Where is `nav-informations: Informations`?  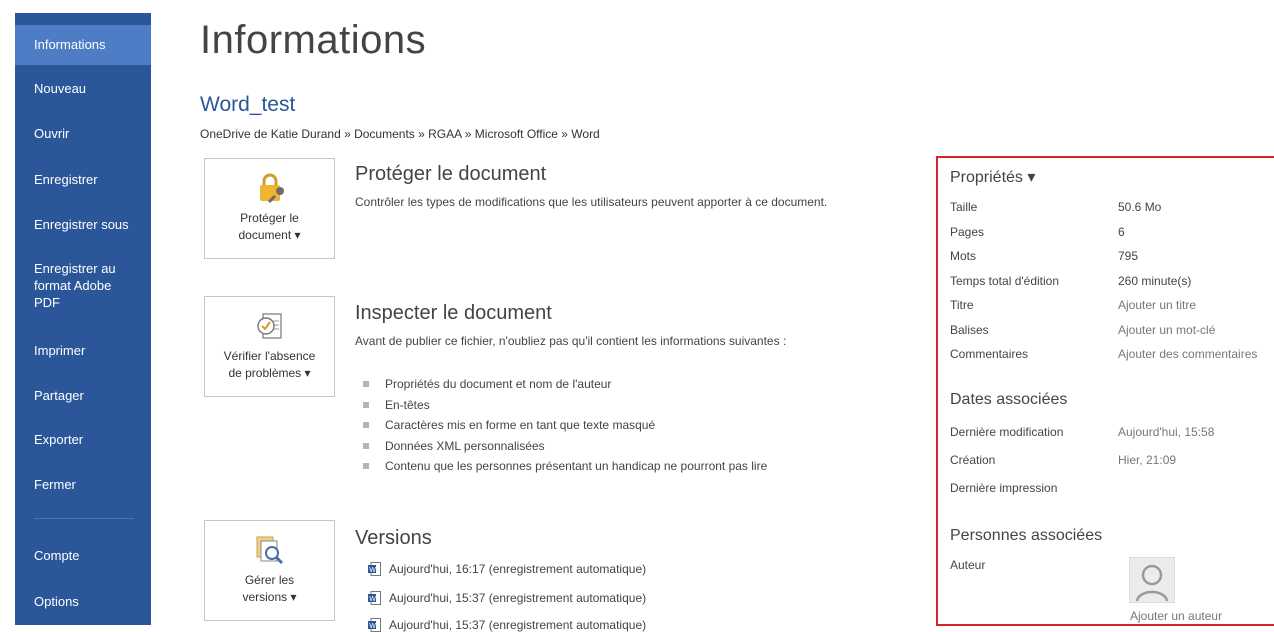
nav-informations: Informations is located at coordinates (83, 45).